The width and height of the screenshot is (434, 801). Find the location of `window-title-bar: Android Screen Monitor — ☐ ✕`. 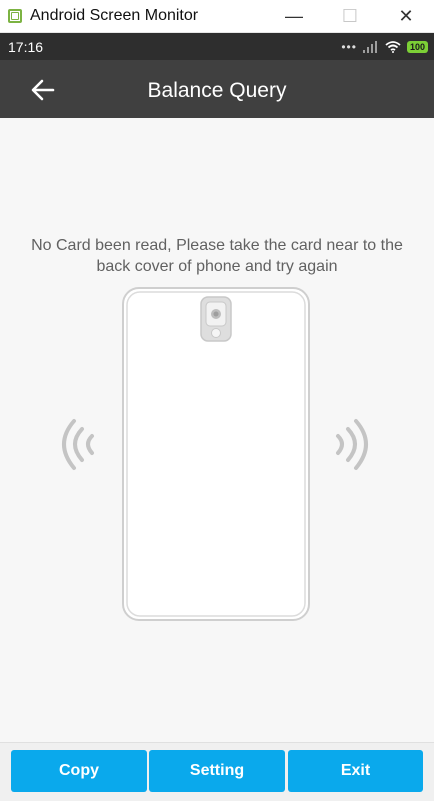

window-title-bar: Android Screen Monitor — ☐ ✕ is located at coordinates (217, 16).